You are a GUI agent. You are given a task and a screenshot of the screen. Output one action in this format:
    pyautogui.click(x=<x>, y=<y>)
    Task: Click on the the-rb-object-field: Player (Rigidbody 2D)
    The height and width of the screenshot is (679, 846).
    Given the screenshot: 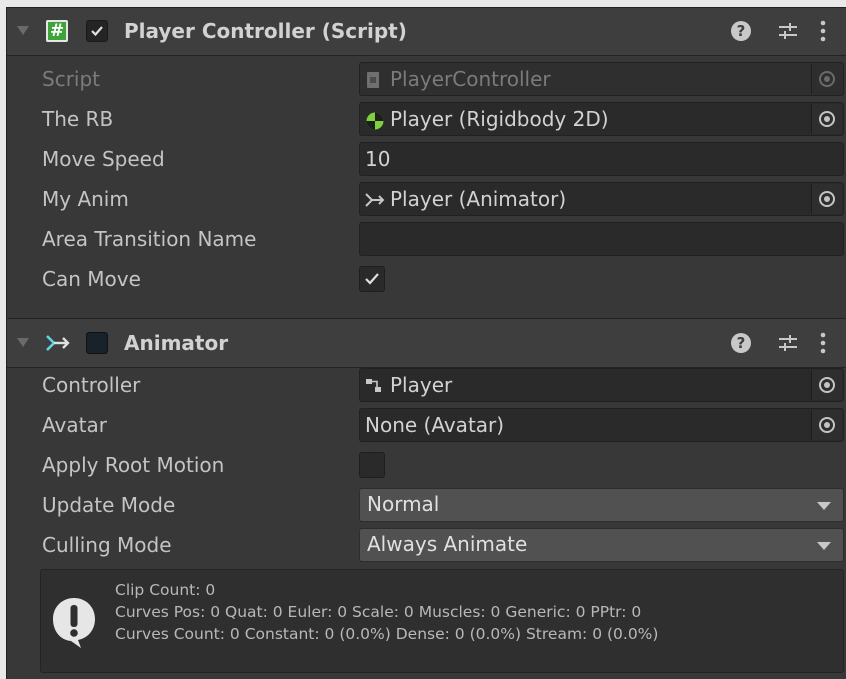 What is the action you would take?
    pyautogui.click(x=601, y=119)
    